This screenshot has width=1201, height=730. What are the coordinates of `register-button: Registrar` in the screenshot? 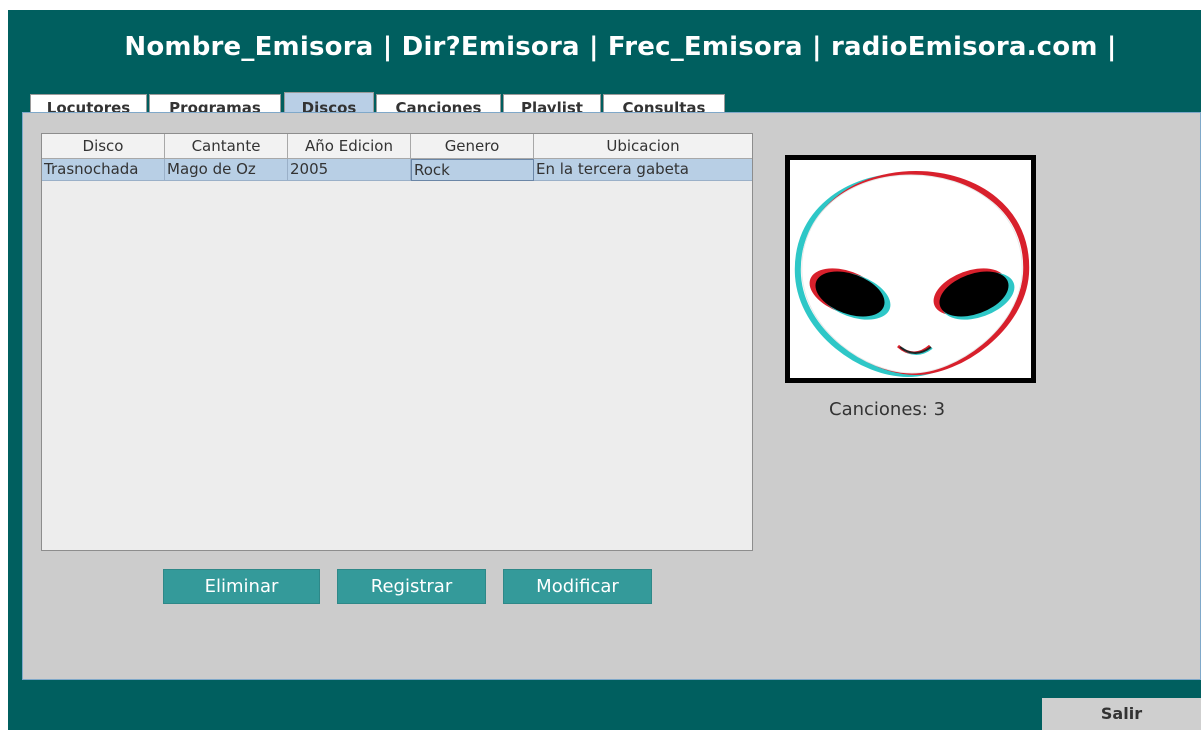 It's located at (411, 586).